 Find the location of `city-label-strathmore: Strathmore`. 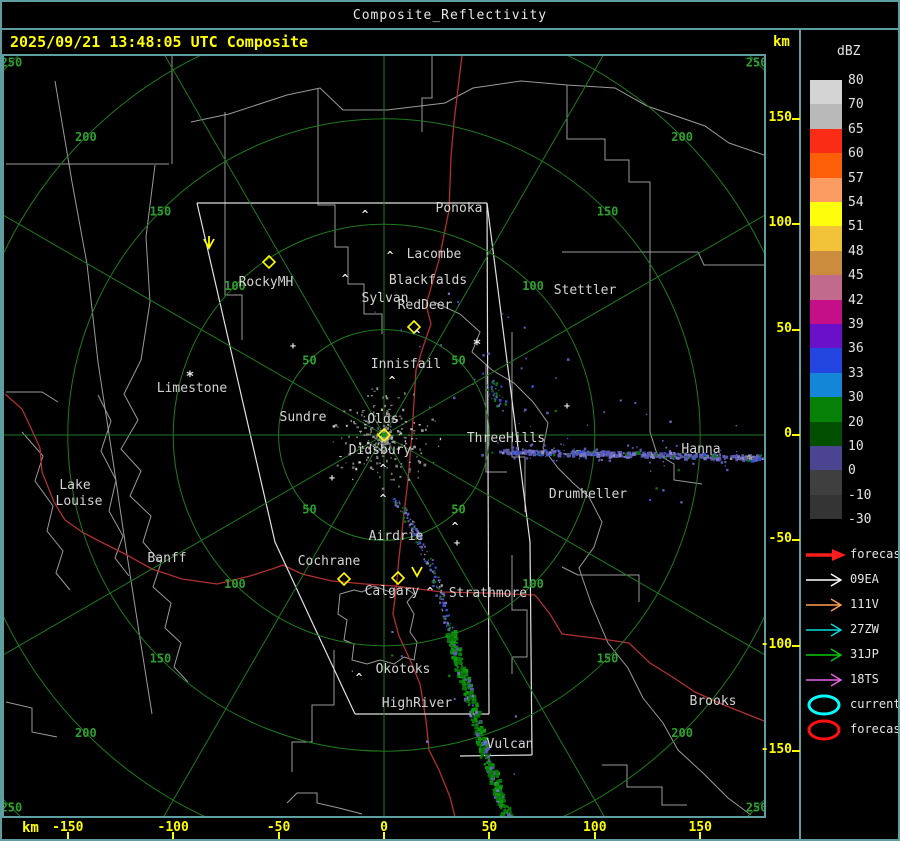

city-label-strathmore: Strathmore is located at coordinates (488, 593).